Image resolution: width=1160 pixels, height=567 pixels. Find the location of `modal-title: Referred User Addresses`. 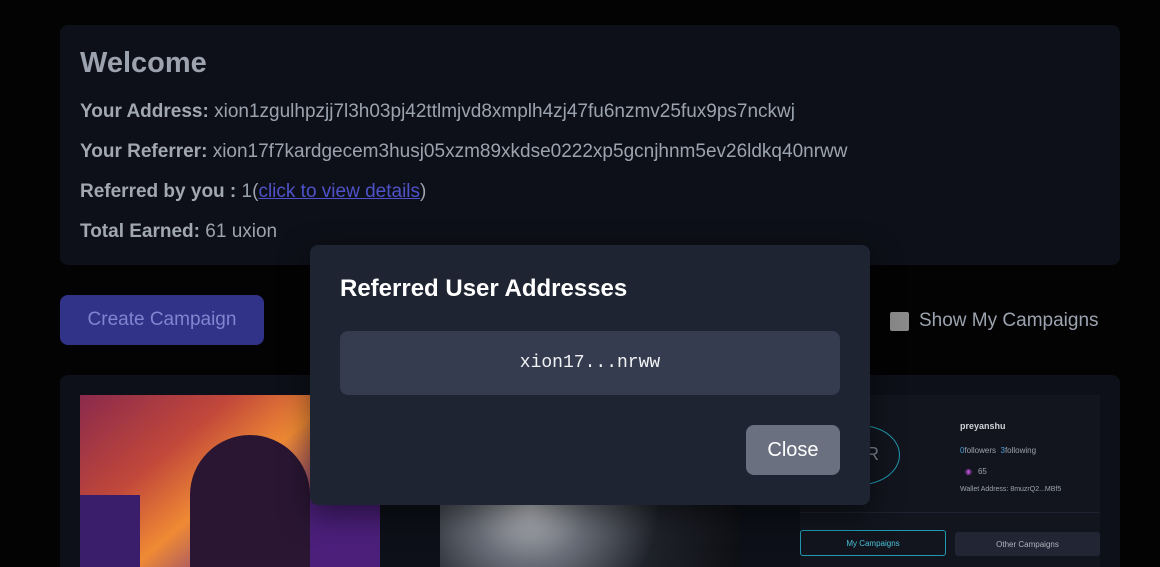

modal-title: Referred User Addresses is located at coordinates (484, 288).